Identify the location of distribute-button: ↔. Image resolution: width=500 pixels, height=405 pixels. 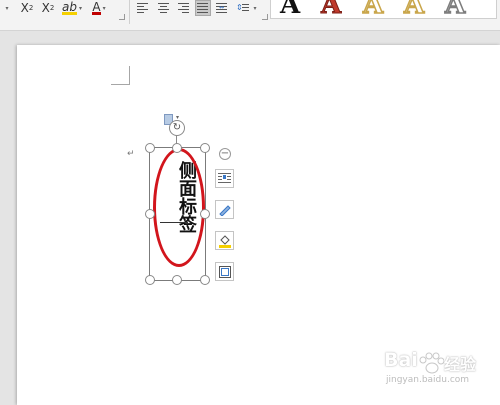
(222, 7).